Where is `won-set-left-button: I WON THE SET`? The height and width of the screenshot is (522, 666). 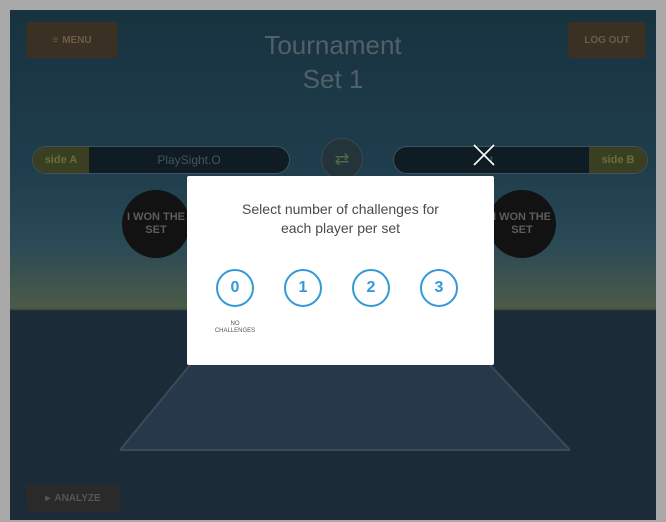 won-set-left-button: I WON THE SET is located at coordinates (156, 224).